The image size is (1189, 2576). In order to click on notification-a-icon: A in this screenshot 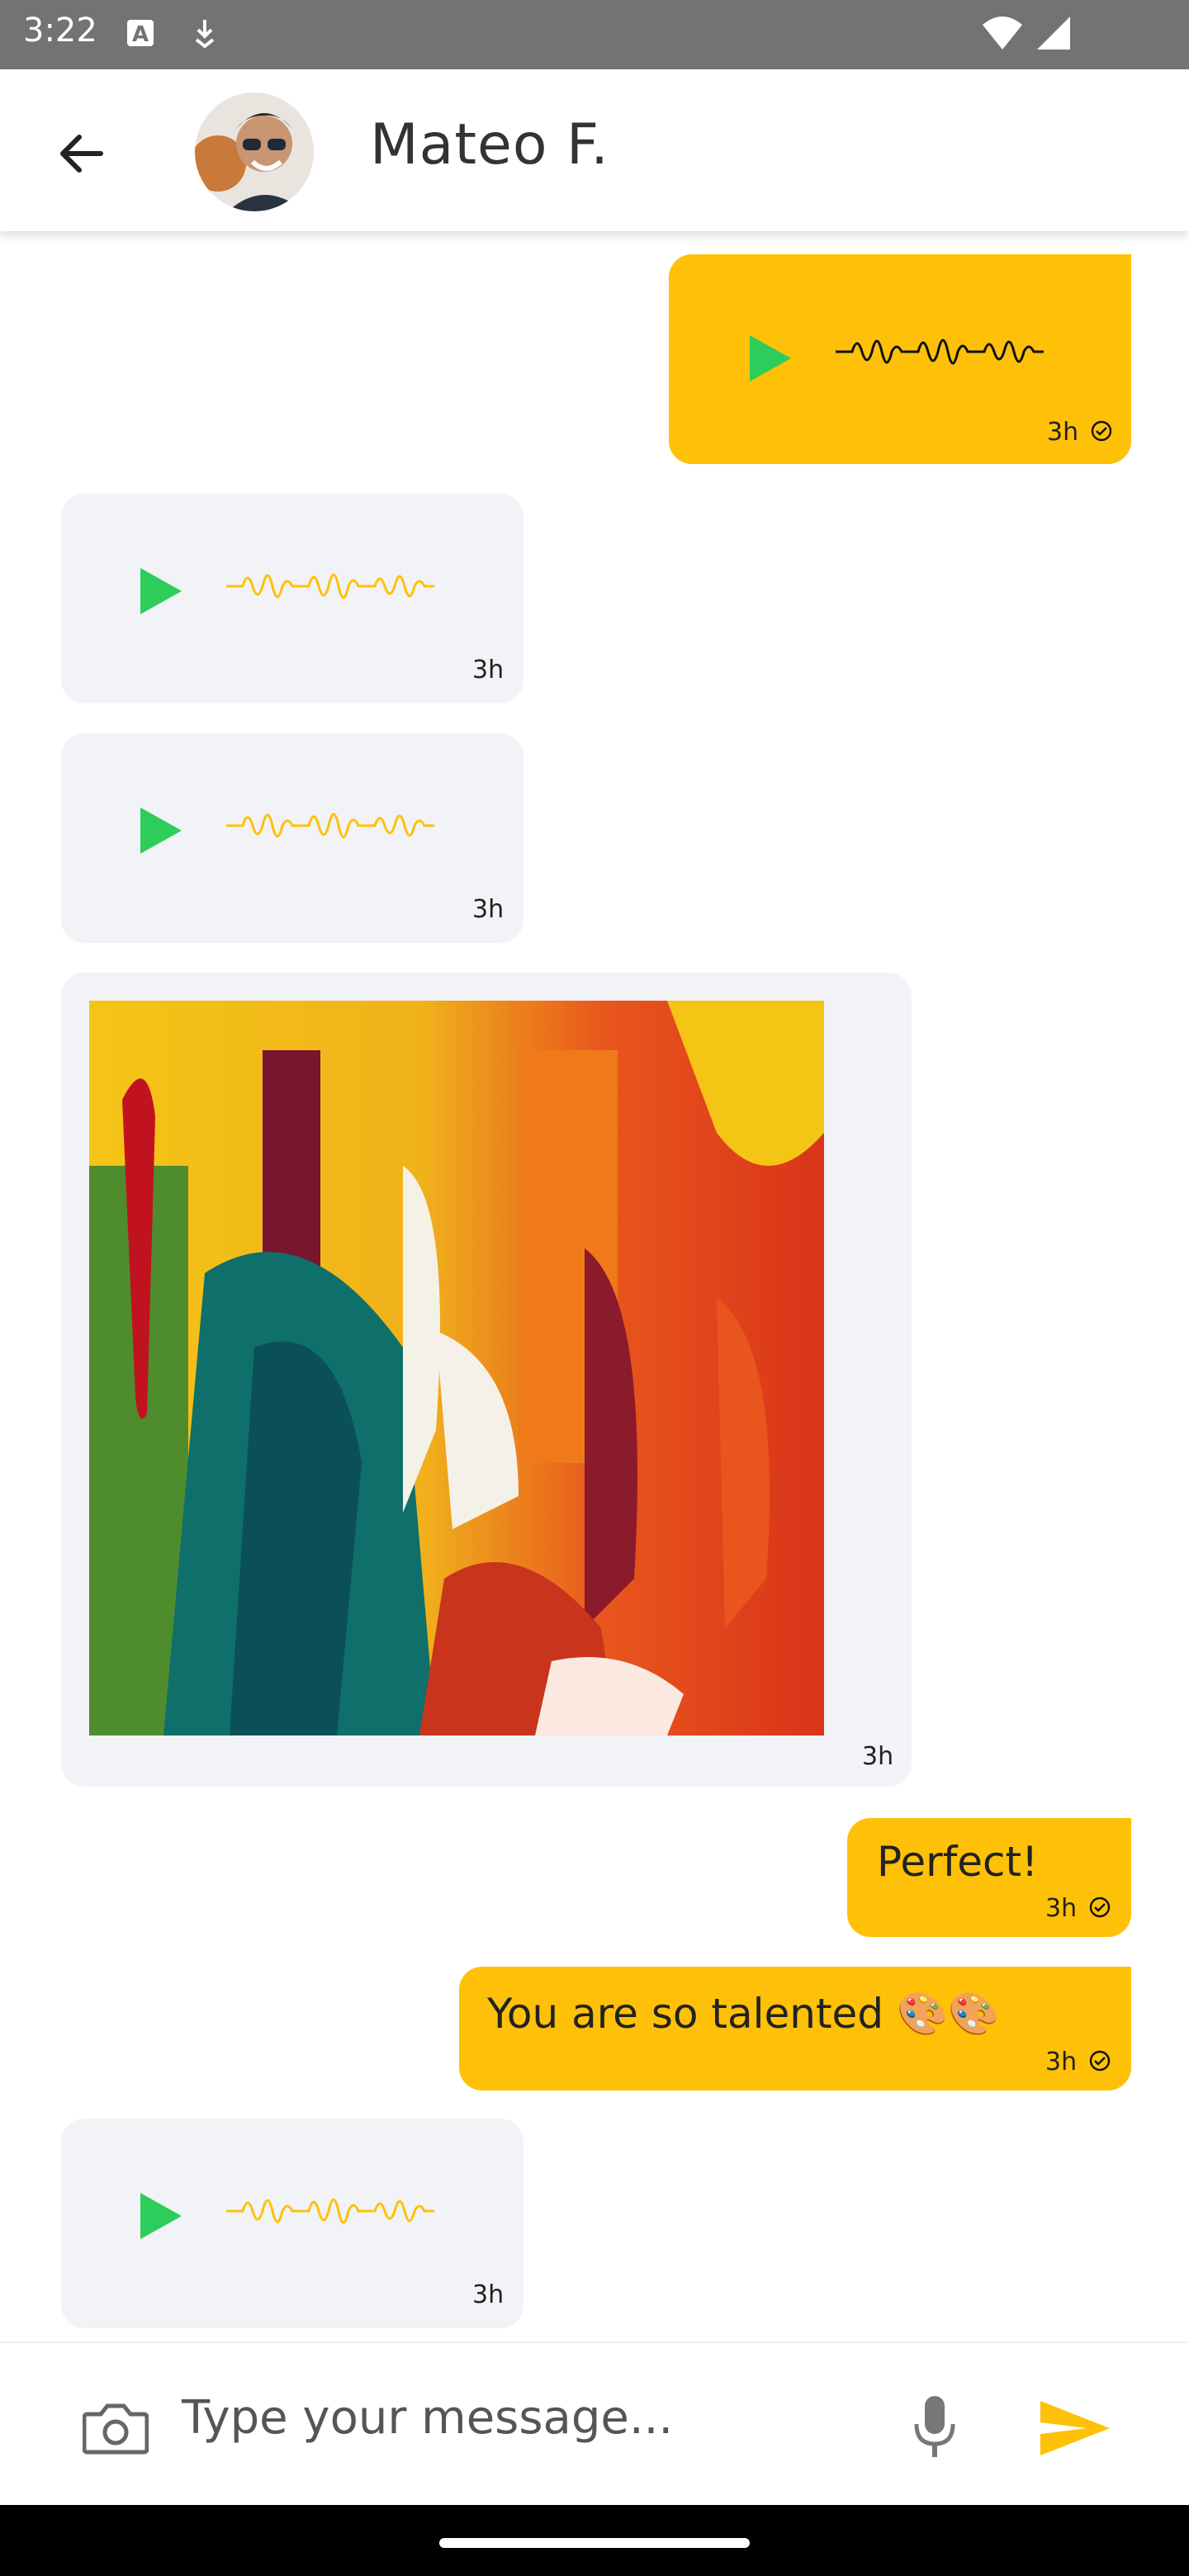, I will do `click(140, 33)`.